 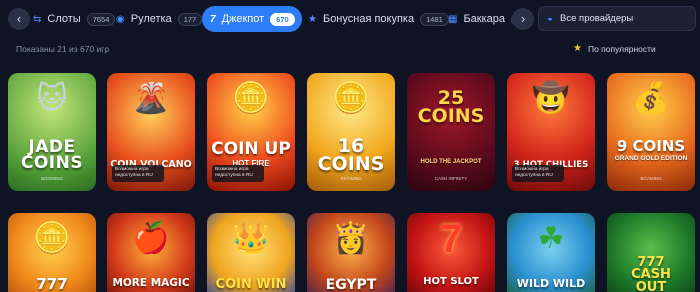 I want to click on provider-tag: BOOMING, so click(x=52, y=178).